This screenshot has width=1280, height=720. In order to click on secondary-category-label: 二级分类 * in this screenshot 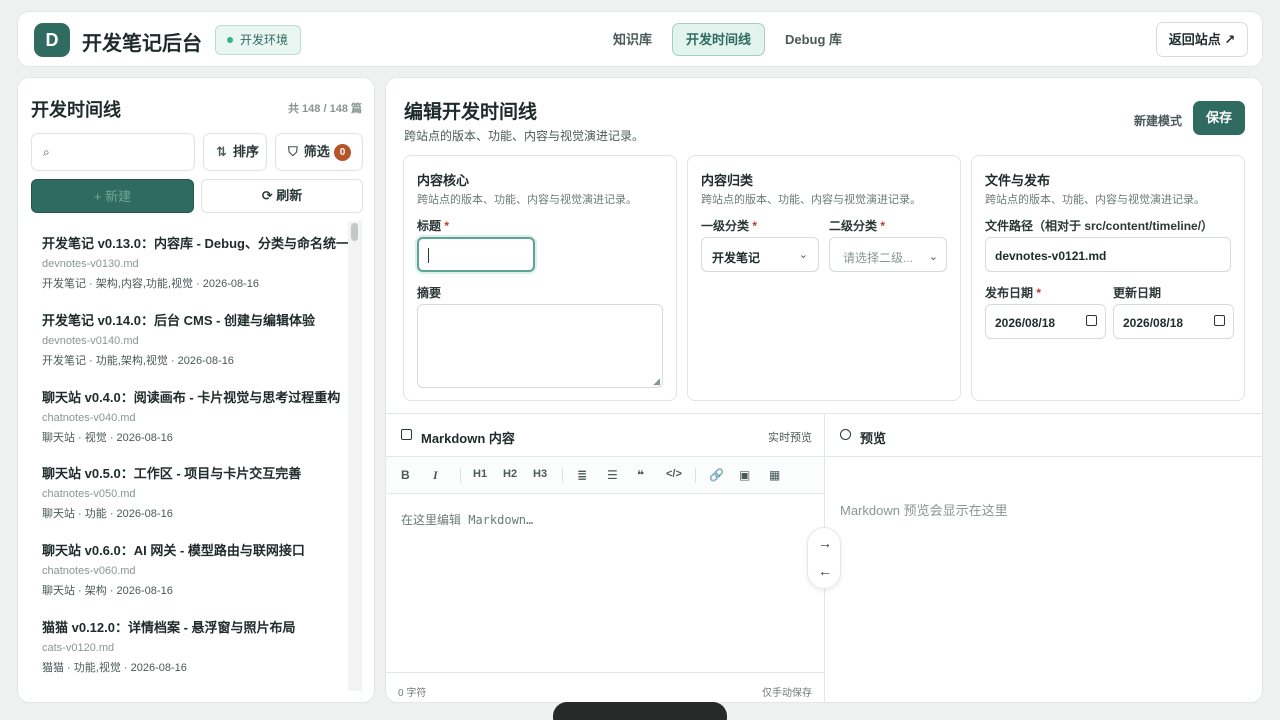, I will do `click(857, 225)`.